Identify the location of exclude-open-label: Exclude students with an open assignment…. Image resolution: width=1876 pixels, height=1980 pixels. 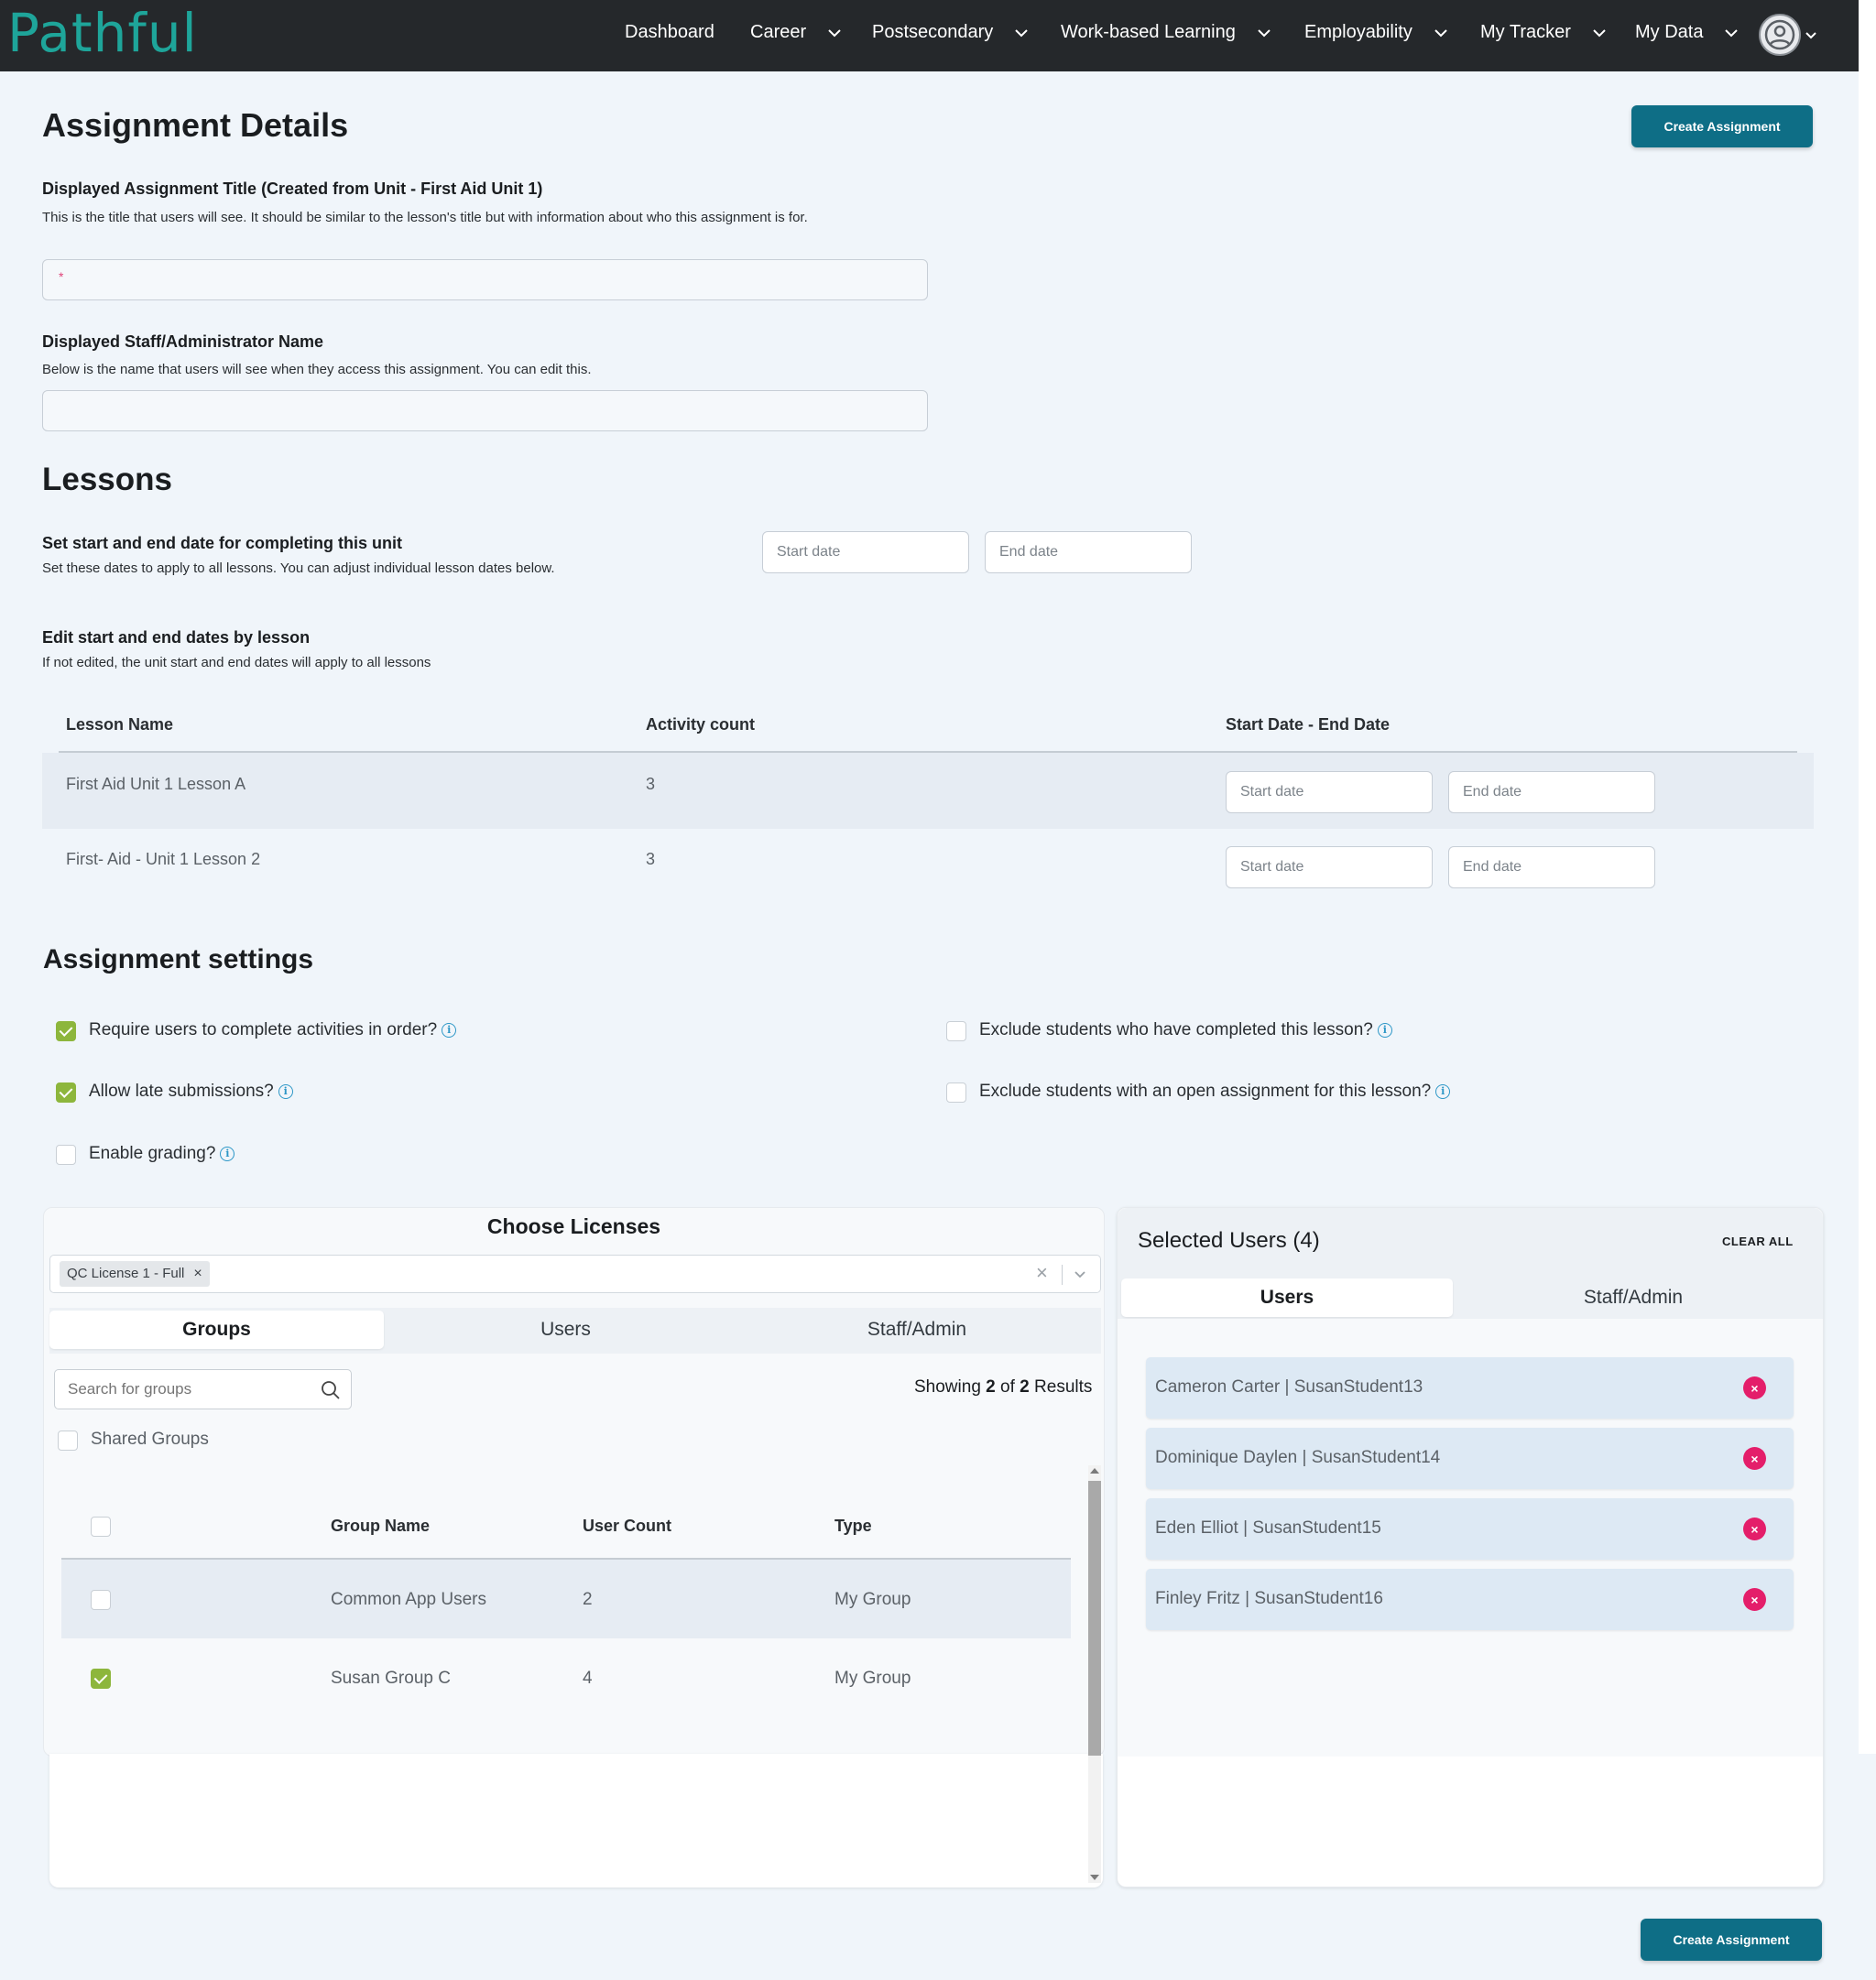
(1205, 1091).